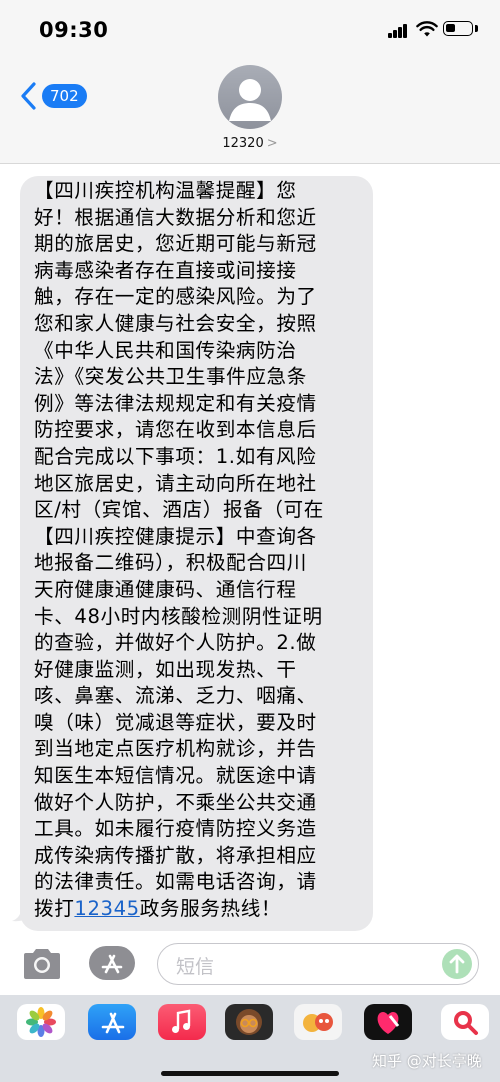 Image resolution: width=500 pixels, height=1082 pixels. I want to click on memoji-app-icon, so click(249, 1022).